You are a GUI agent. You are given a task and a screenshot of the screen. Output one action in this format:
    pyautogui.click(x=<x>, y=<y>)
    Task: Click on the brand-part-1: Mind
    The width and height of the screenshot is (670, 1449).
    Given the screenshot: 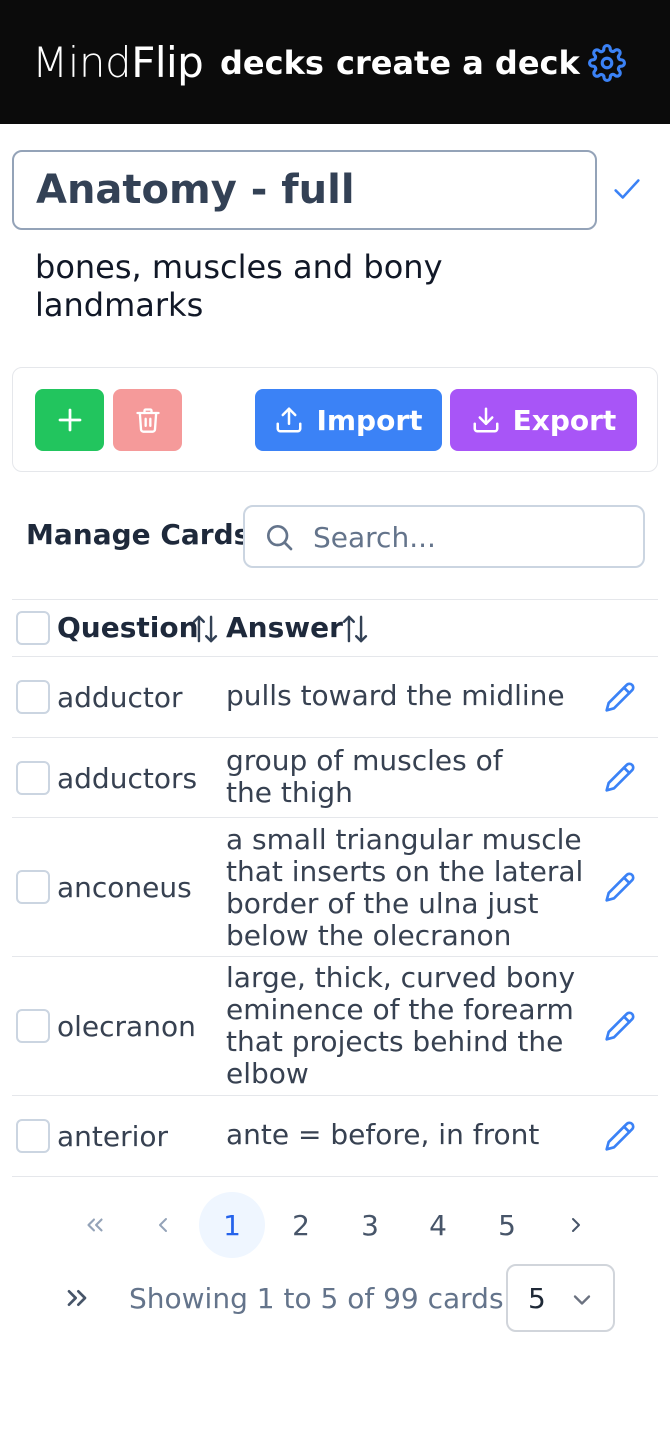 What is the action you would take?
    pyautogui.click(x=82, y=62)
    